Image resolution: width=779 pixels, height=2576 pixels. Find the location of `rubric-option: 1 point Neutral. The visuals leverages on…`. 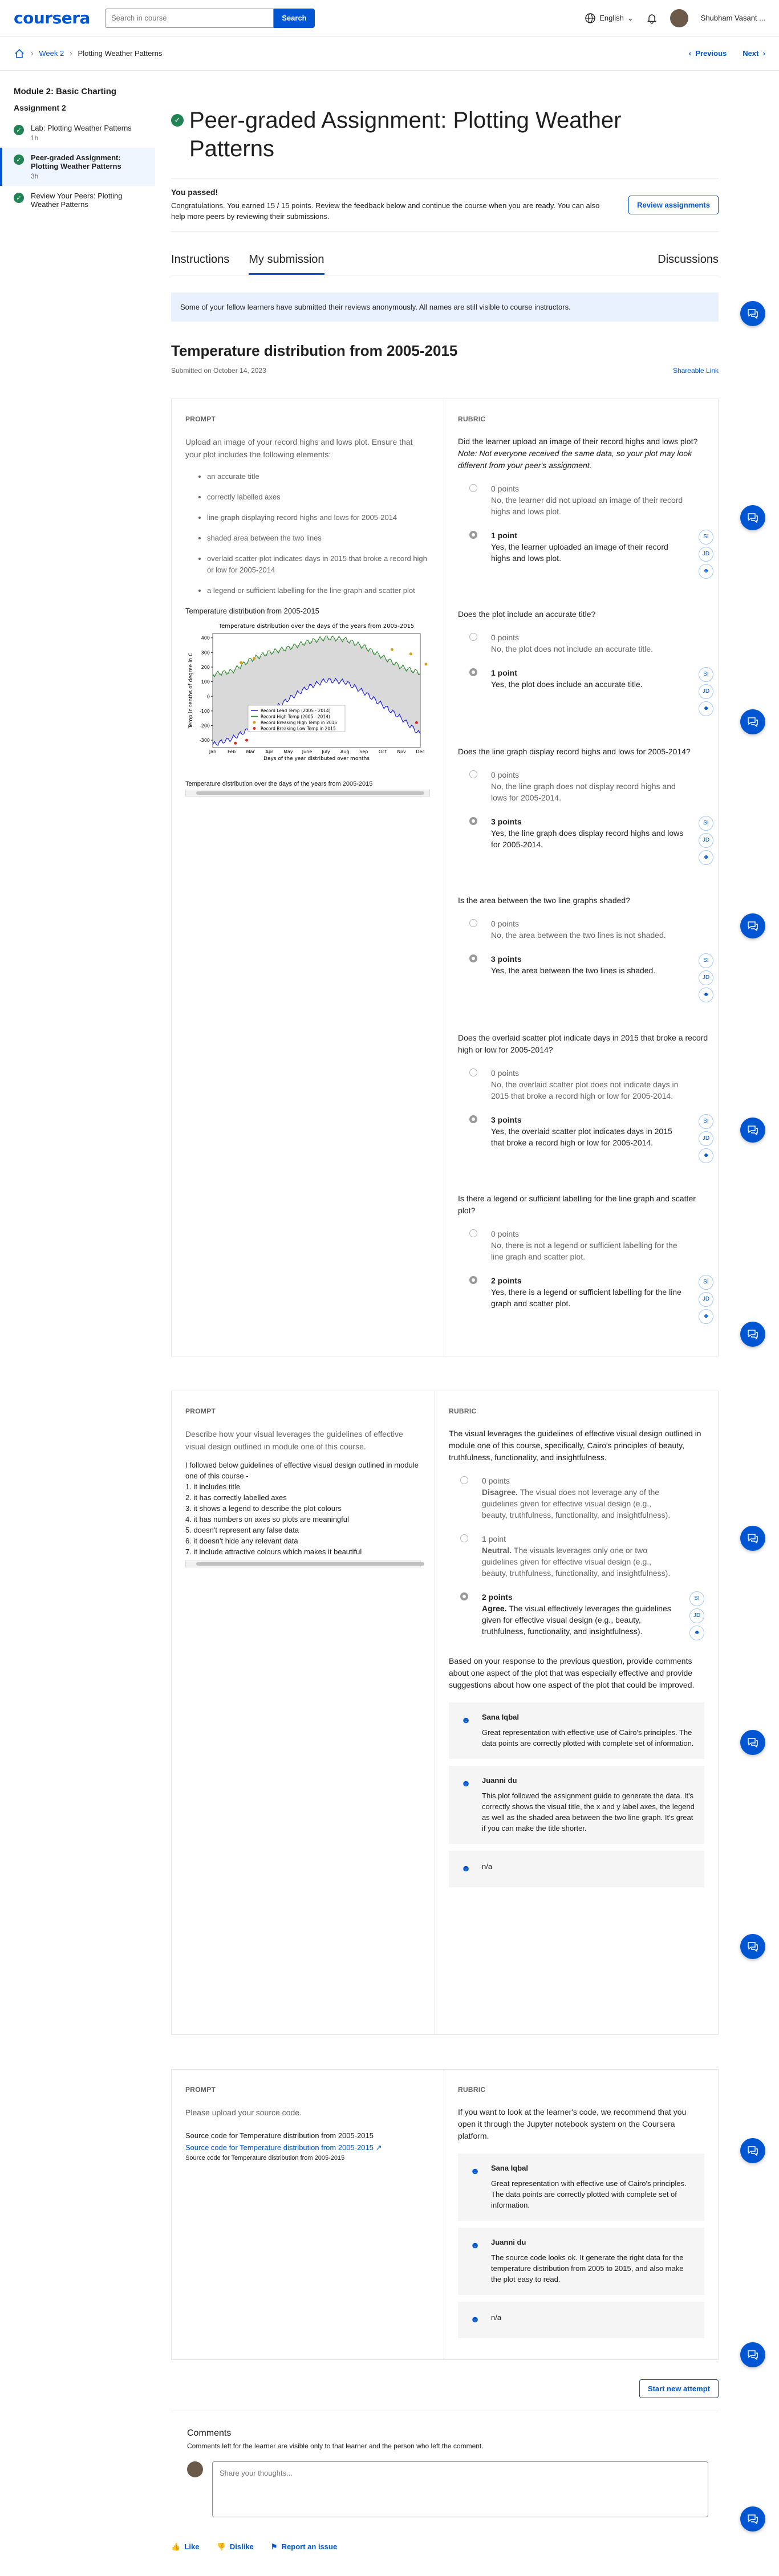

rubric-option: 1 point Neutral. The visuals leverages on… is located at coordinates (582, 1556).